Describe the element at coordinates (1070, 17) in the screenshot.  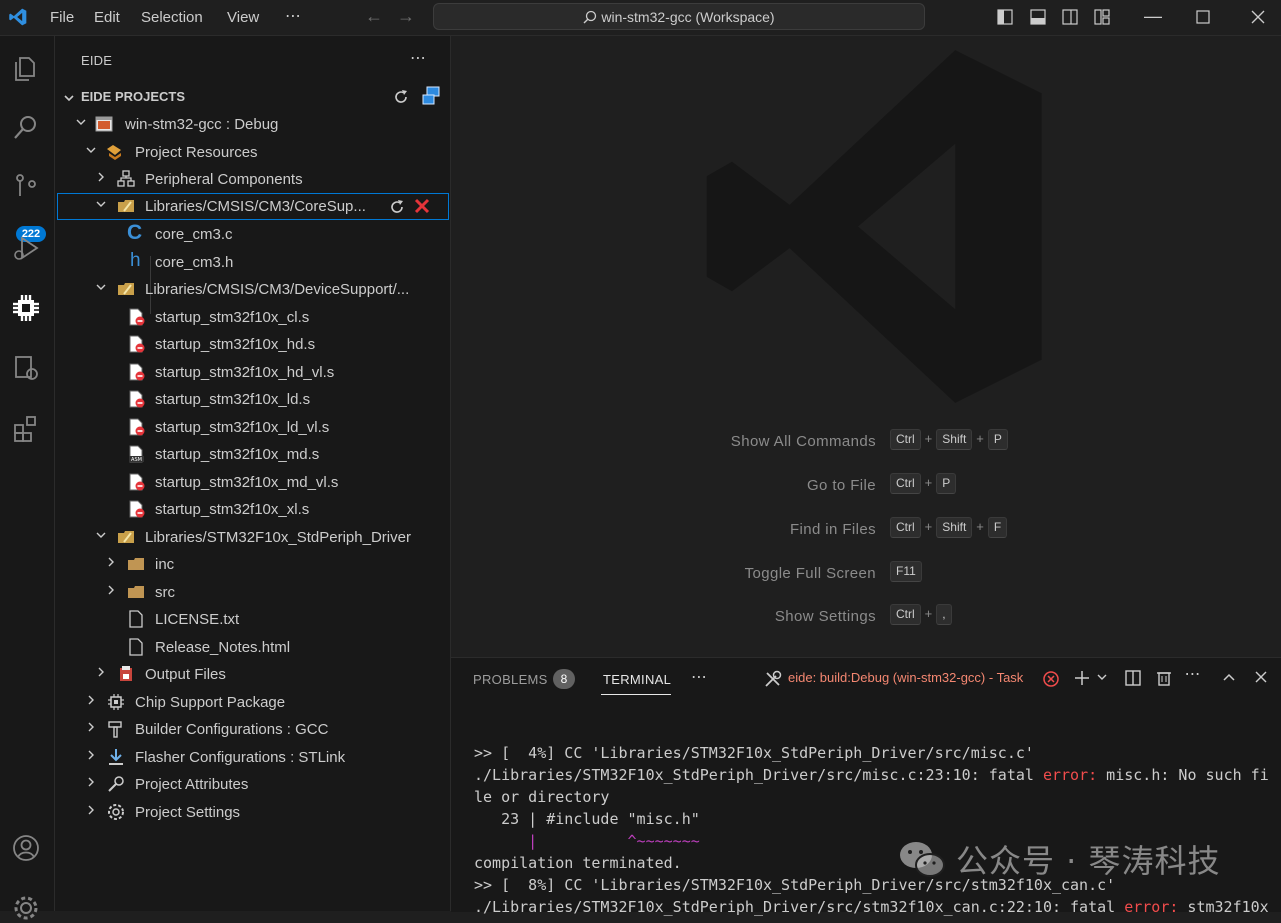
I see `toggle-secondary-sidebar-icon` at that location.